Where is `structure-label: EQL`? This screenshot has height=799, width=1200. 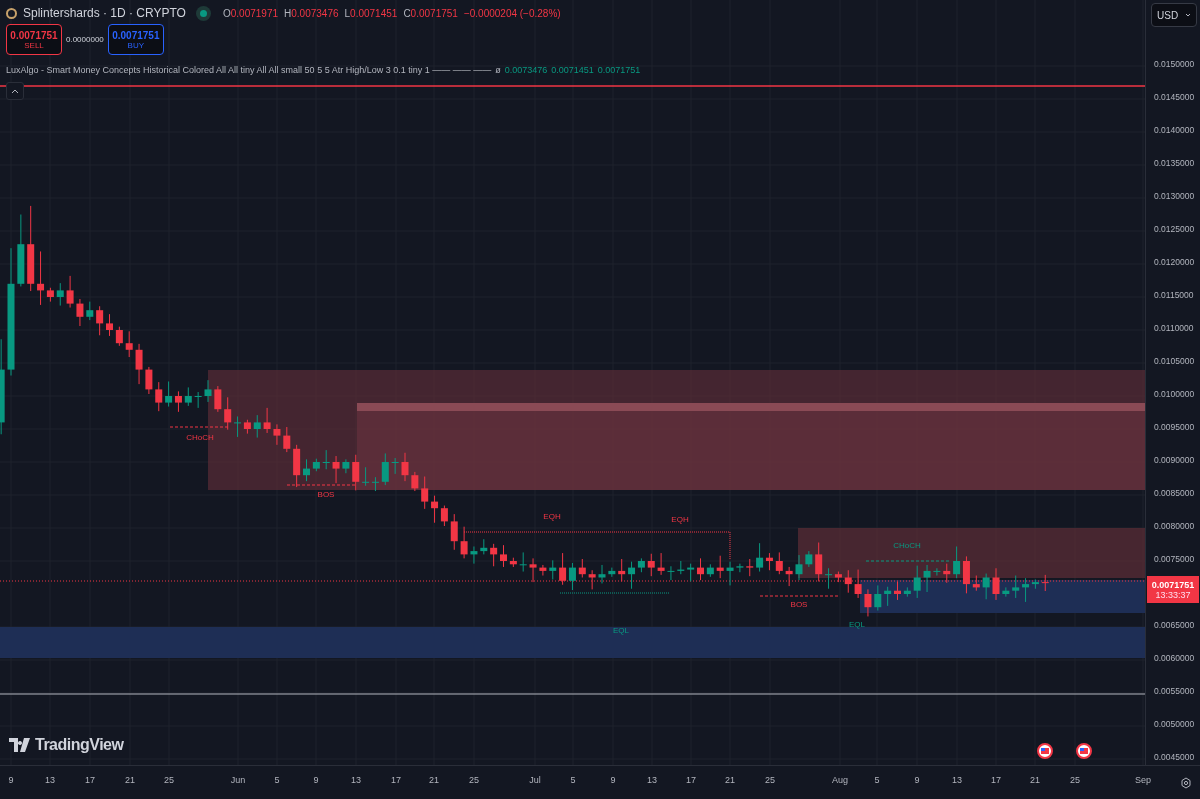
structure-label: EQL is located at coordinates (621, 630).